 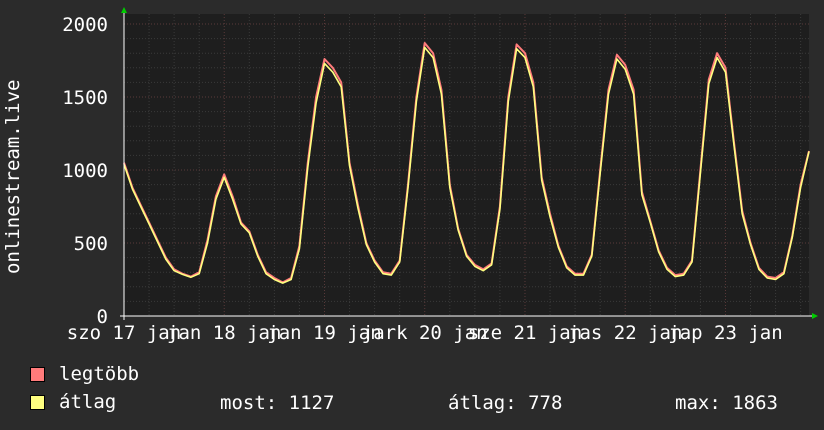 What do you see at coordinates (13, 177) in the screenshot?
I see `y-axis-label: onlinestream.live` at bounding box center [13, 177].